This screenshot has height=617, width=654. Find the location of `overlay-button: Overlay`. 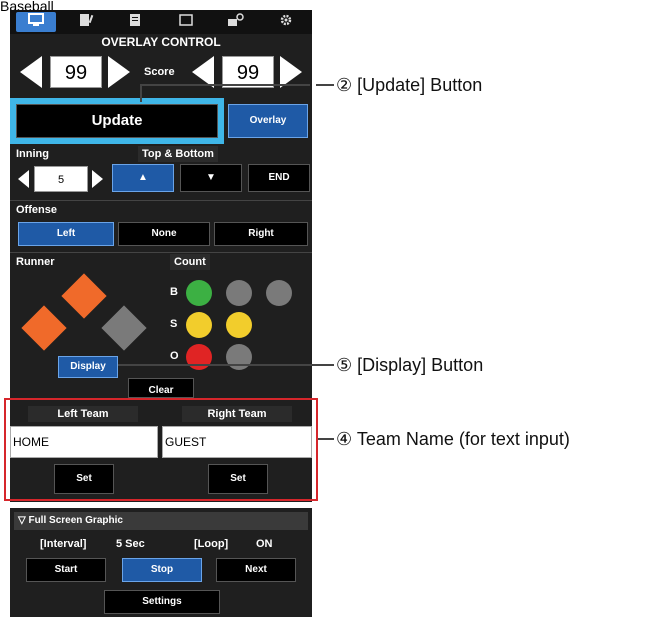

overlay-button: Overlay is located at coordinates (268, 121).